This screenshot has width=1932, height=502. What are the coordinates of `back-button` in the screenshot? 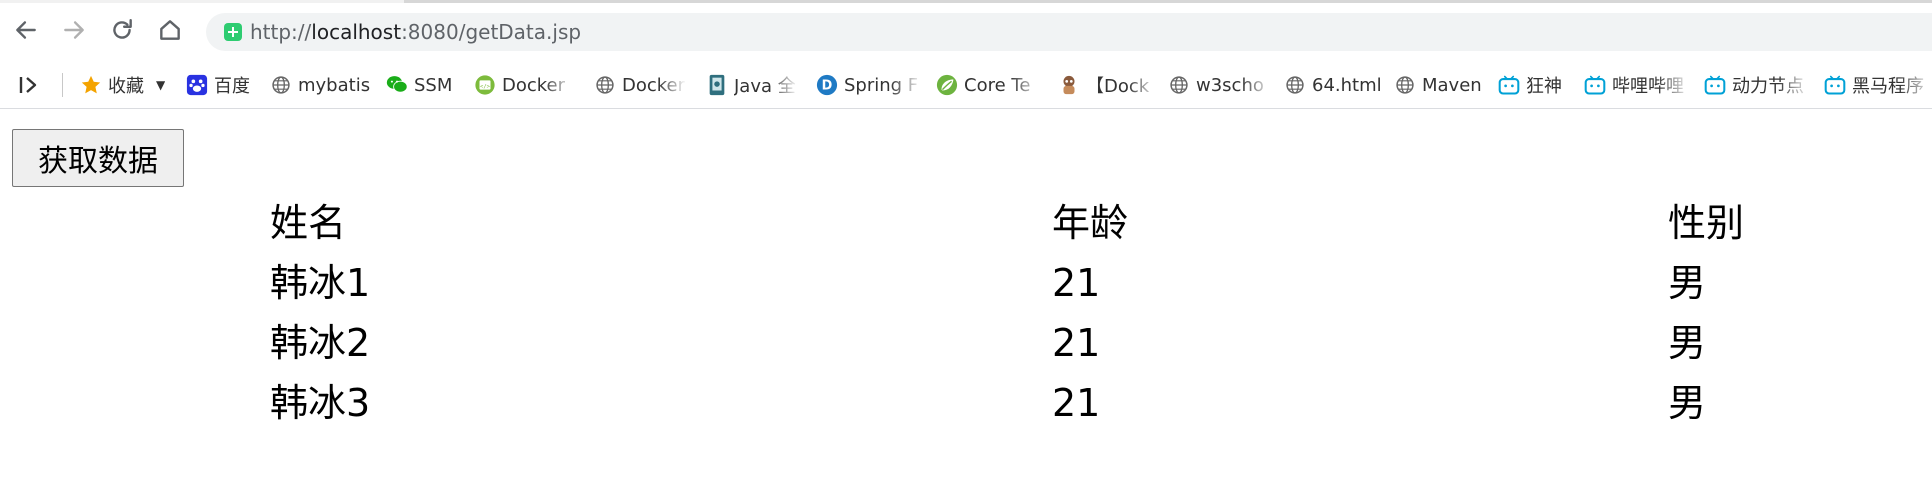 It's located at (26, 30).